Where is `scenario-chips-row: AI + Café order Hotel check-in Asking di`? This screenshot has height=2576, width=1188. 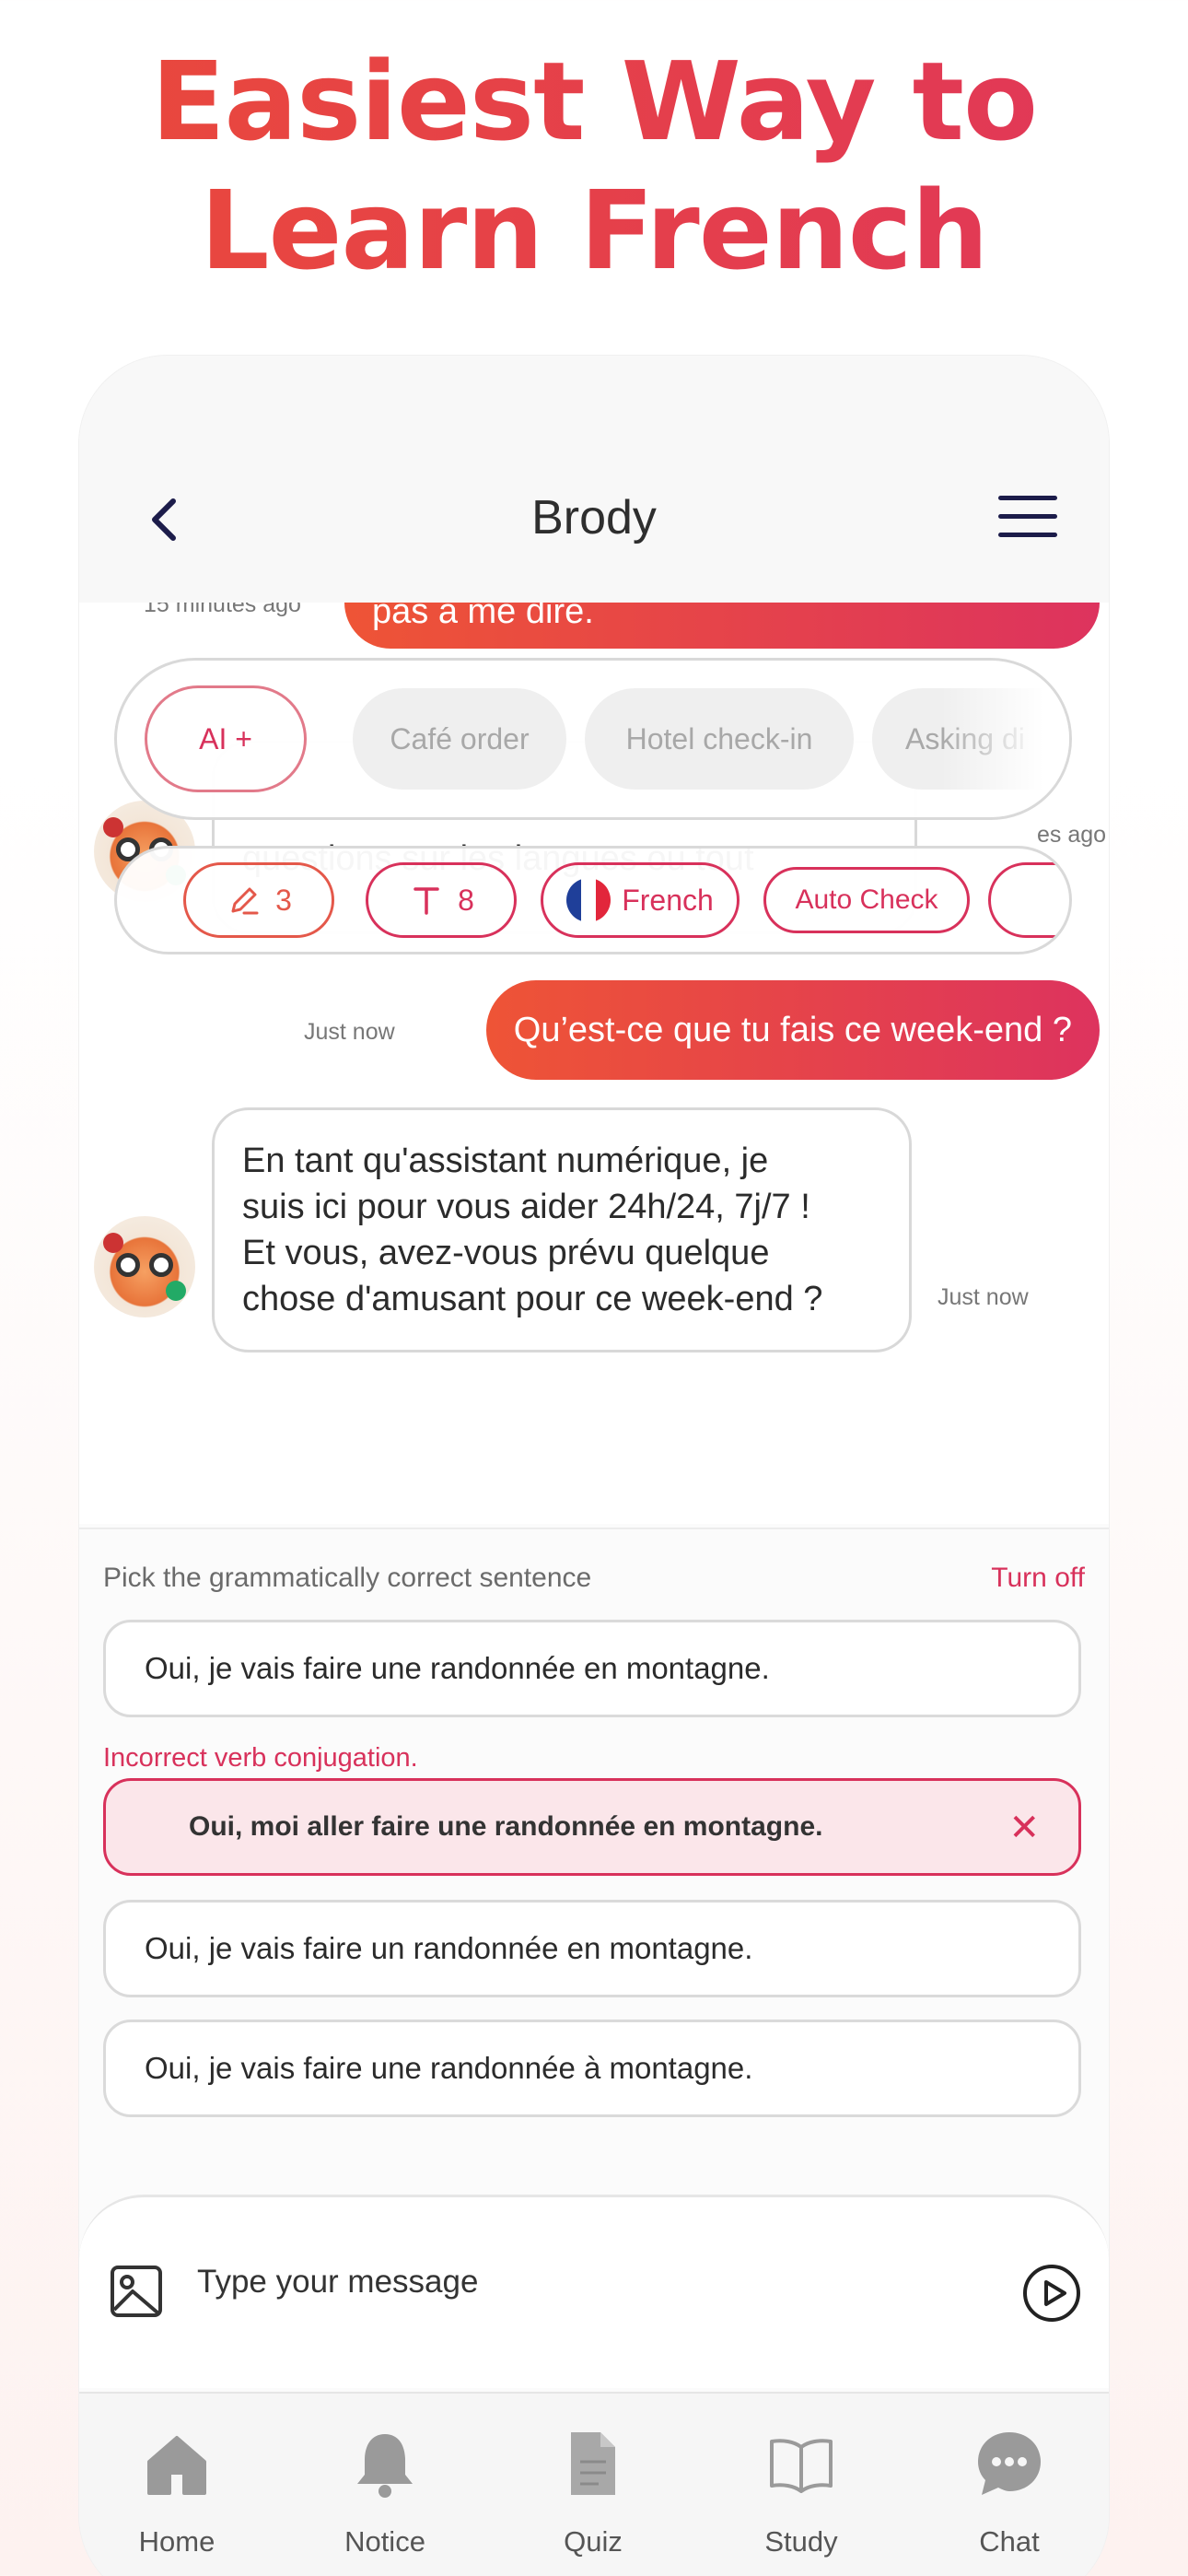
scenario-chips-row: AI + Café order Hotel check-in Asking di is located at coordinates (593, 739).